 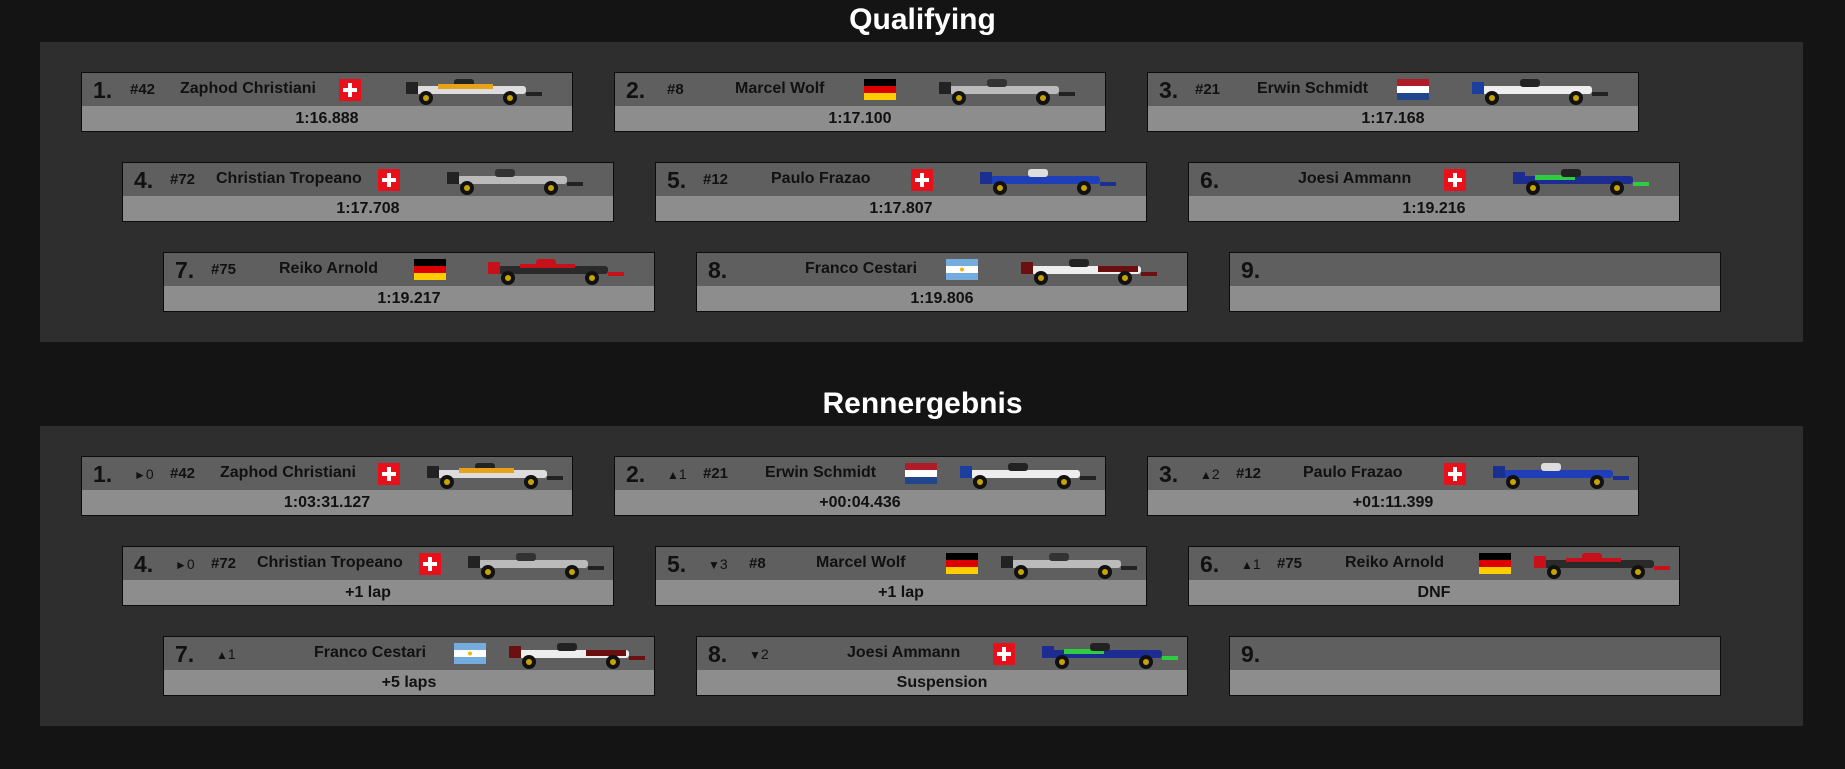 What do you see at coordinates (636, 90) in the screenshot?
I see `position: 2.` at bounding box center [636, 90].